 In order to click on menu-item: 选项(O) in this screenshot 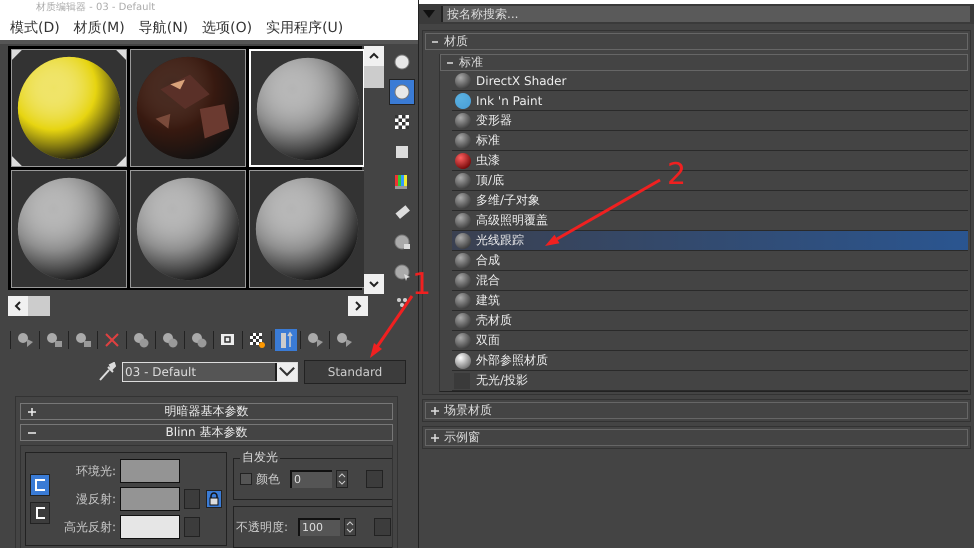, I will do `click(227, 27)`.